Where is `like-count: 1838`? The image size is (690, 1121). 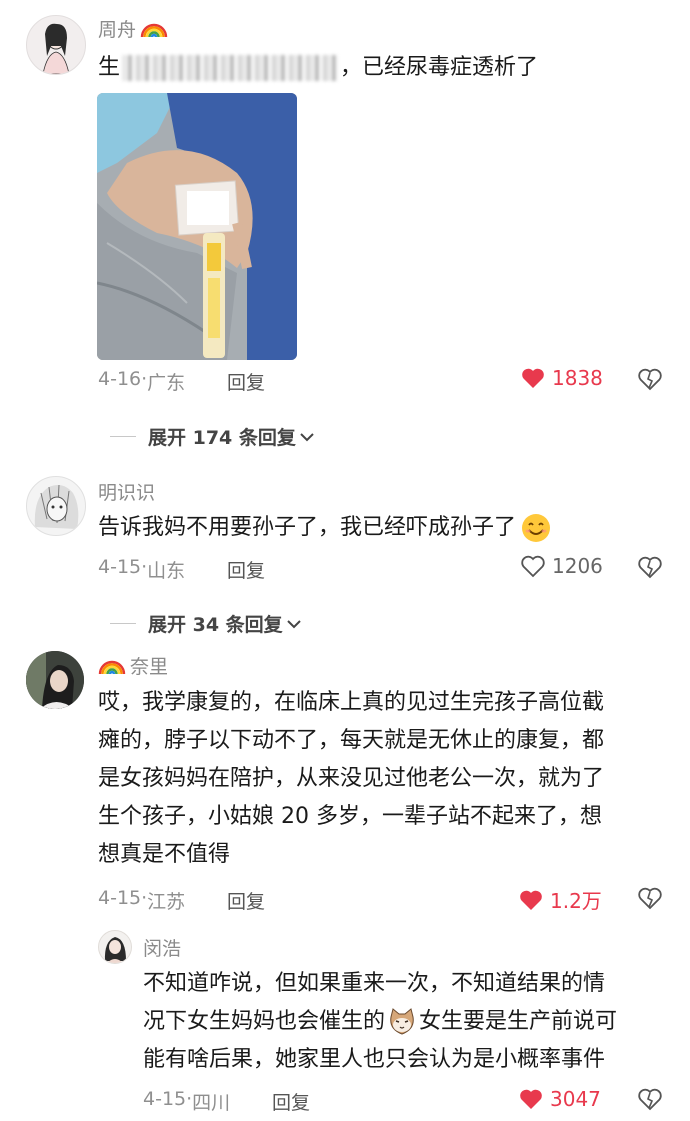
like-count: 1838 is located at coordinates (577, 378).